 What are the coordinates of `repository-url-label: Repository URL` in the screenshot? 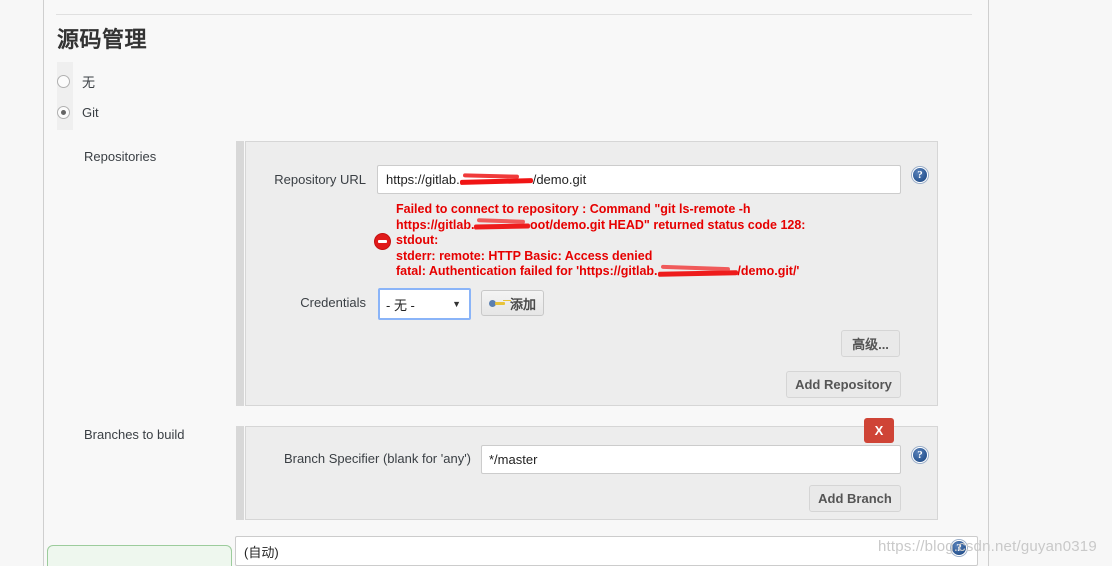 It's located at (320, 179).